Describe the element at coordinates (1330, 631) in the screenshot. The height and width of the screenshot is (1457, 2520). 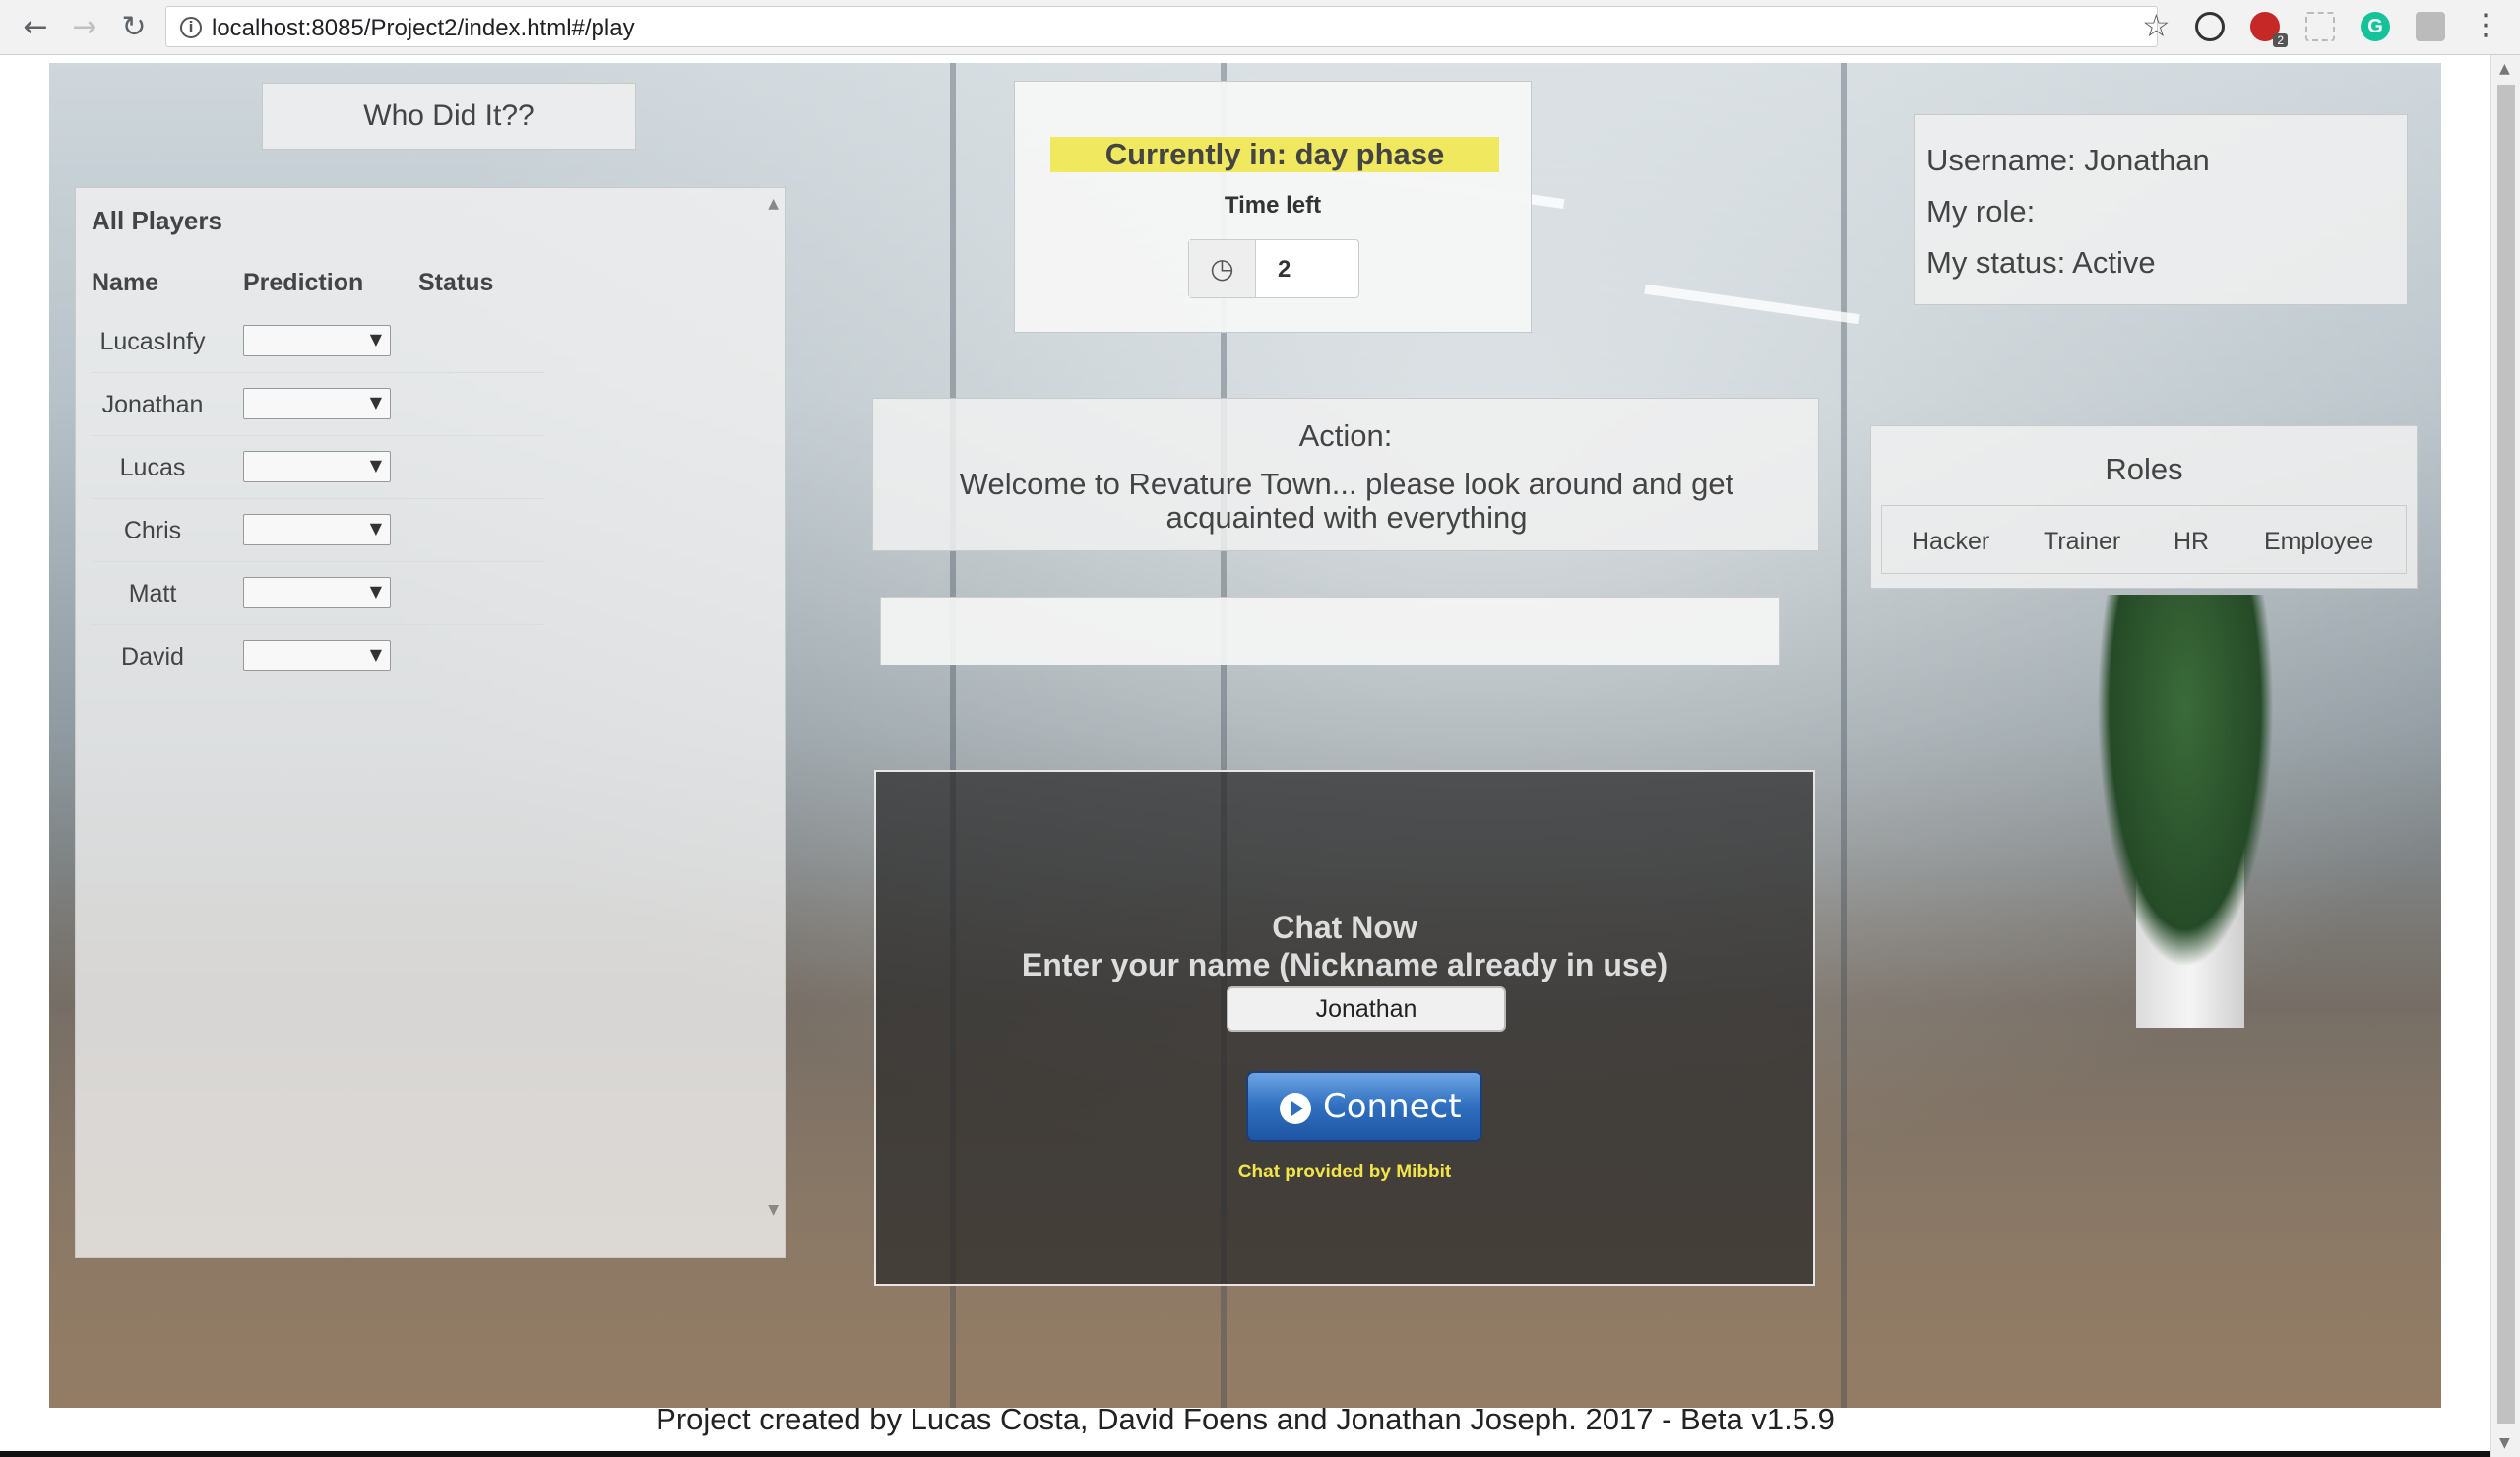
I see `action-input` at that location.